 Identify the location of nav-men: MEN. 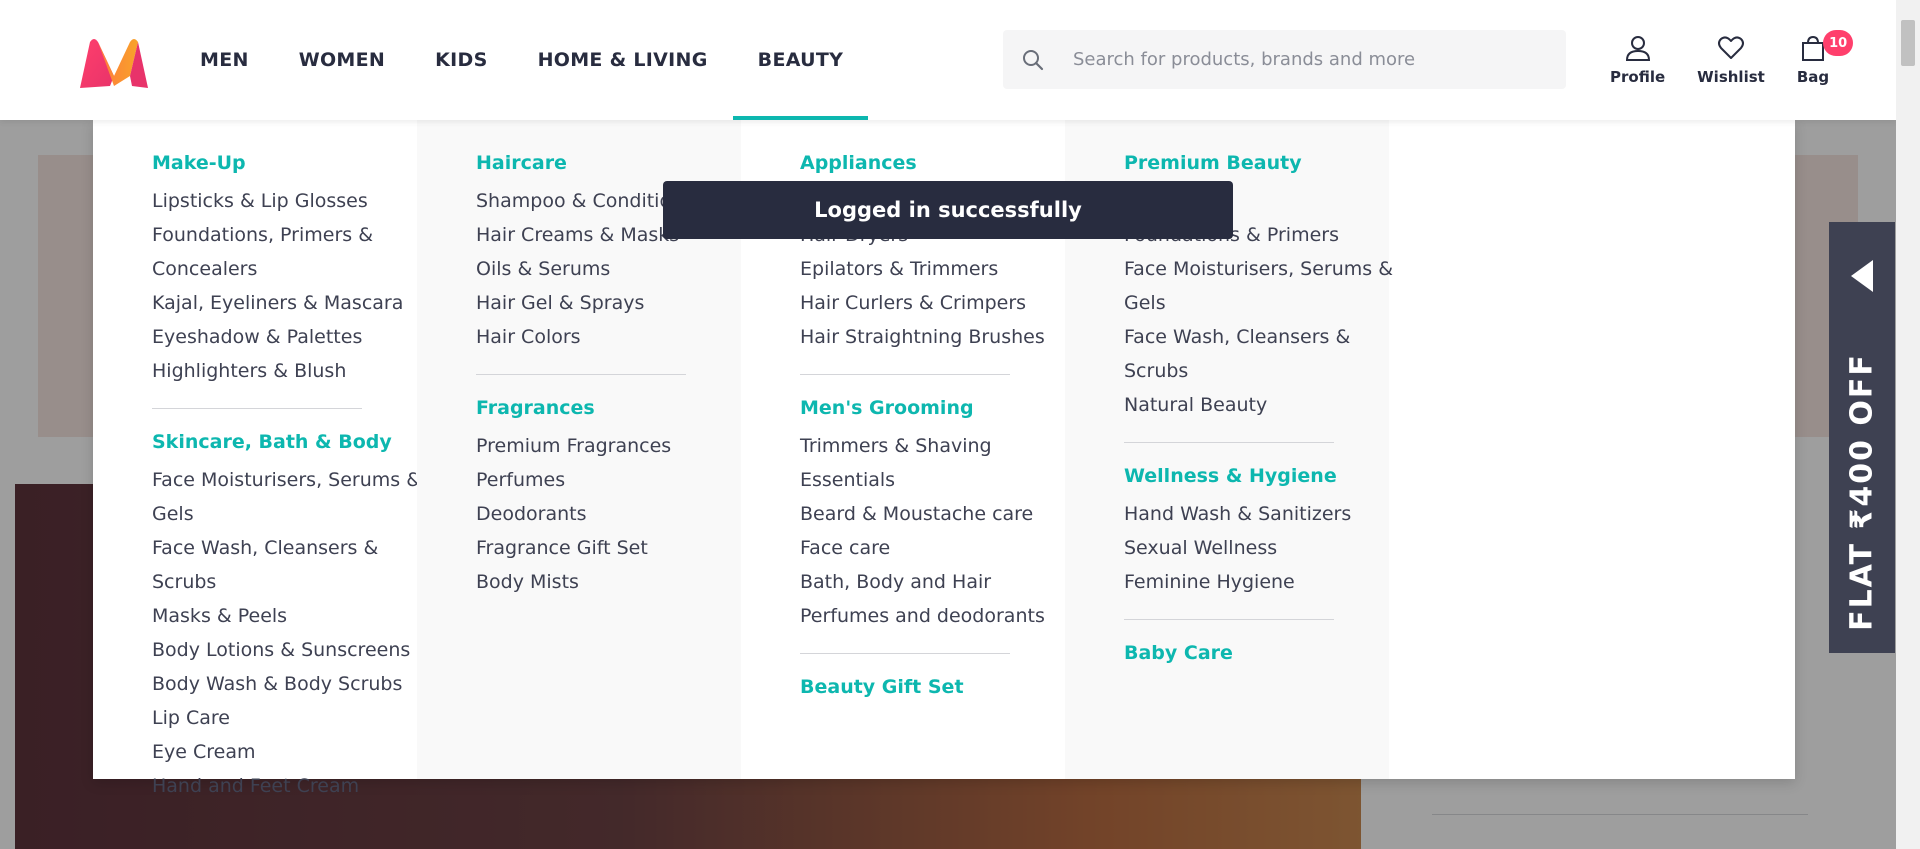
(224, 60).